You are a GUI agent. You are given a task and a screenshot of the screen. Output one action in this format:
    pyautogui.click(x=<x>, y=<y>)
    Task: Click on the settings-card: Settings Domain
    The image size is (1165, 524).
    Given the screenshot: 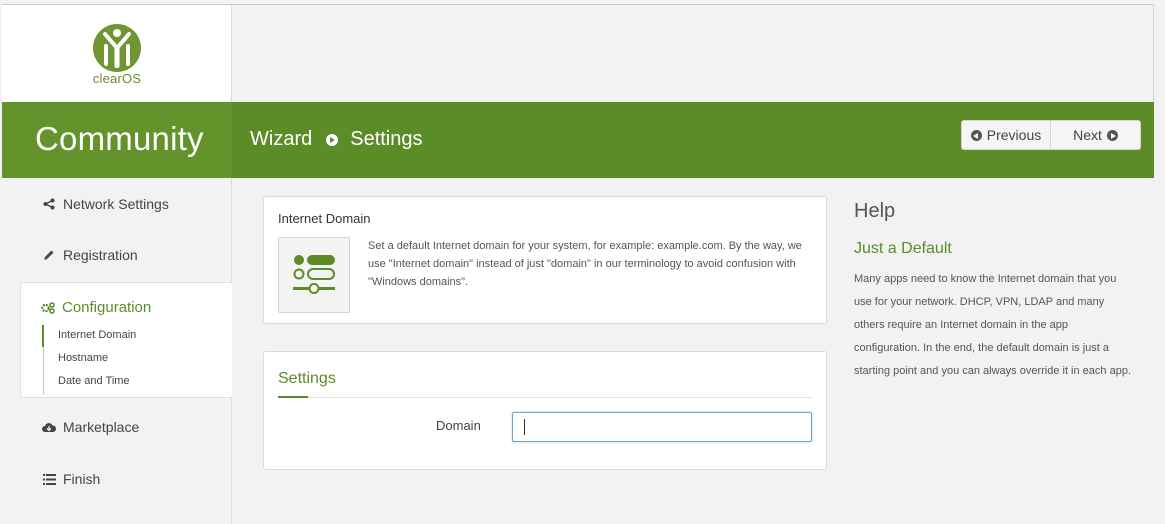 What is the action you would take?
    pyautogui.click(x=545, y=410)
    